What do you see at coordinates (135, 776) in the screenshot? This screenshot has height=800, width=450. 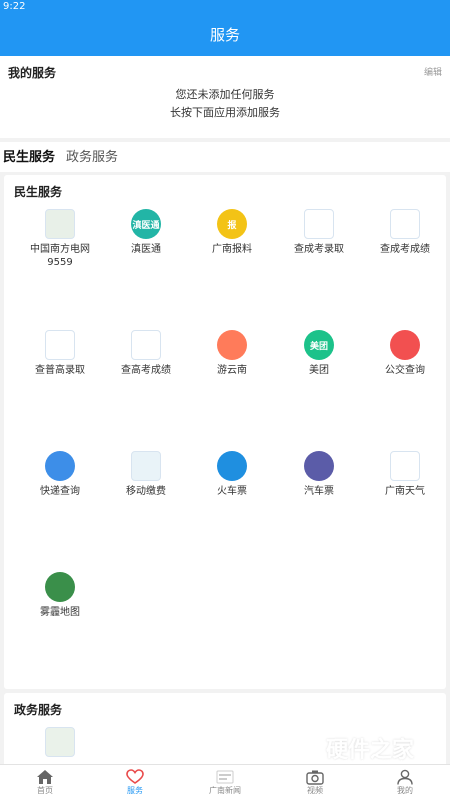 I see `heart-icon` at bounding box center [135, 776].